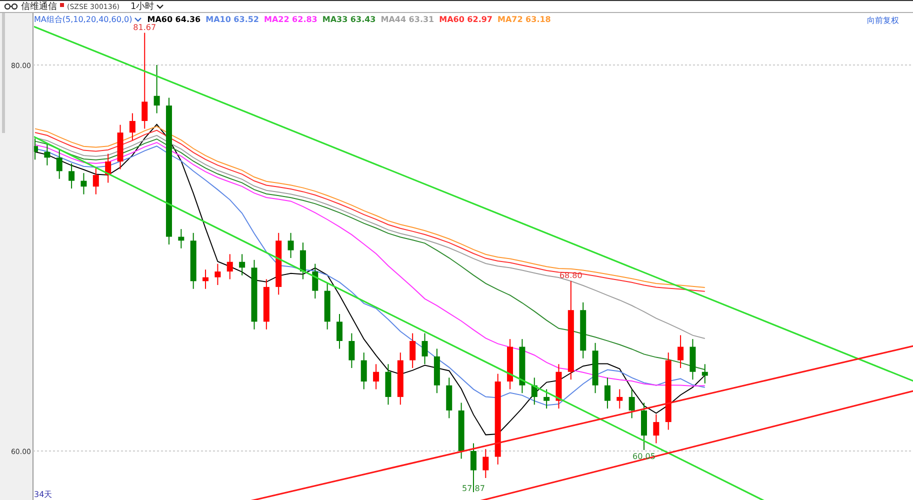 The image size is (913, 500). What do you see at coordinates (407, 19) in the screenshot?
I see `legend-item: MA44 63.31` at bounding box center [407, 19].